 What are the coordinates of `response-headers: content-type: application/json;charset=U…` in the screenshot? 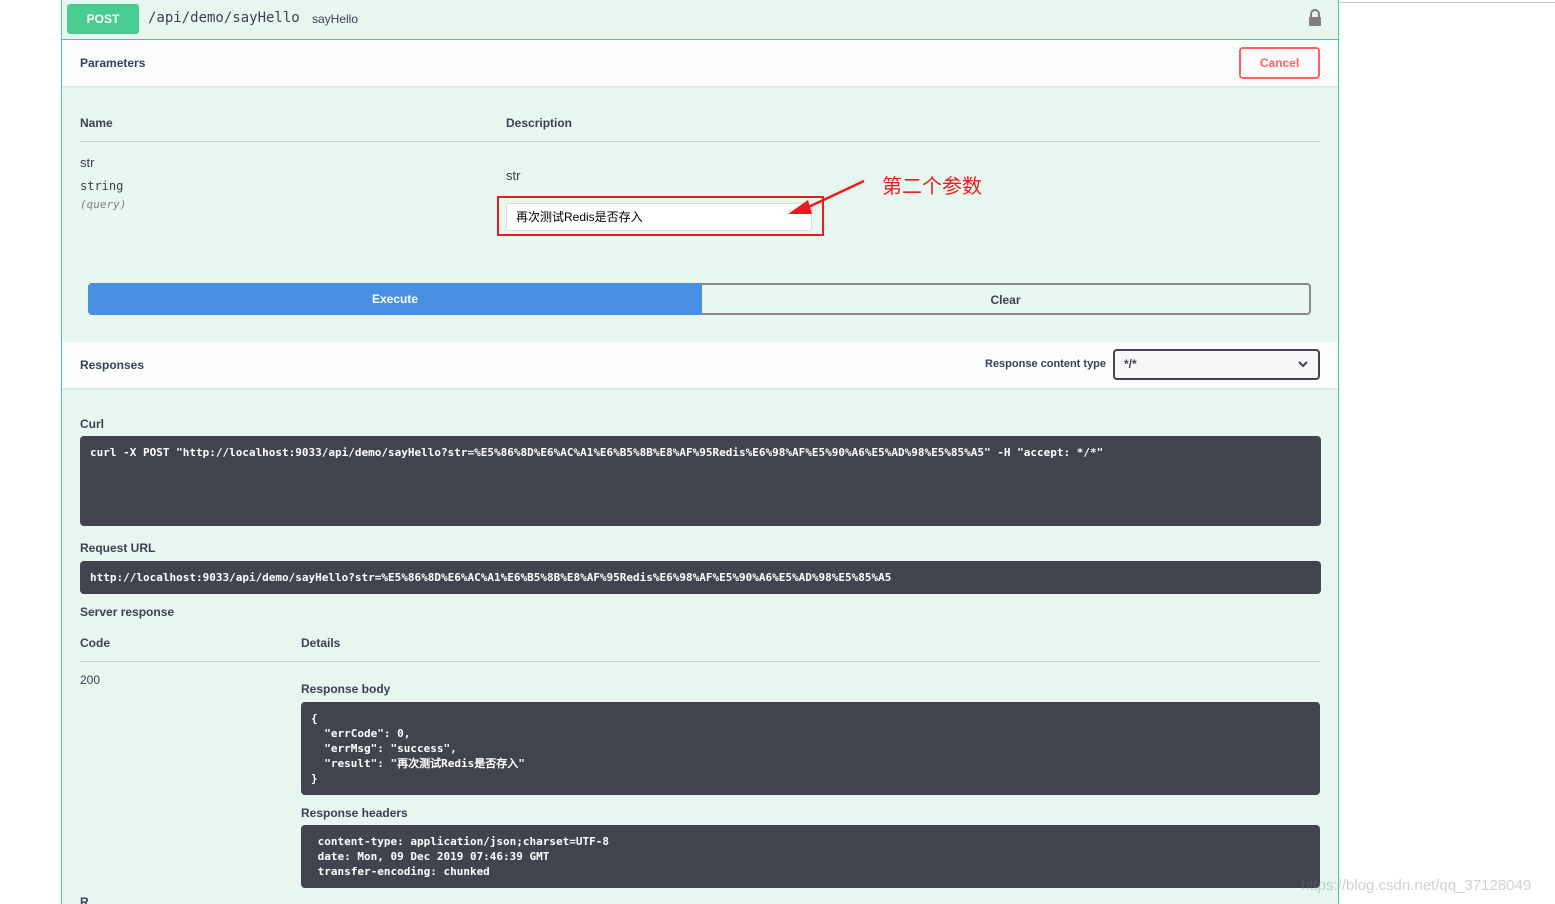 It's located at (810, 856).